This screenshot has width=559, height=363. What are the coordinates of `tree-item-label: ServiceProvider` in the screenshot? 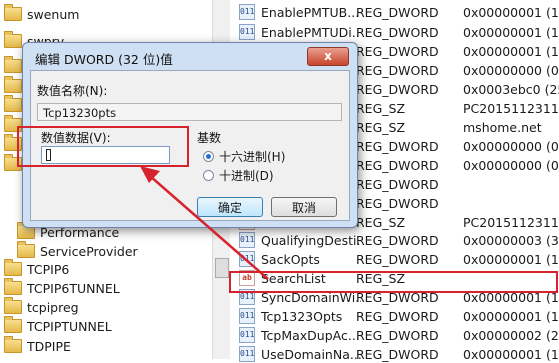 It's located at (89, 251).